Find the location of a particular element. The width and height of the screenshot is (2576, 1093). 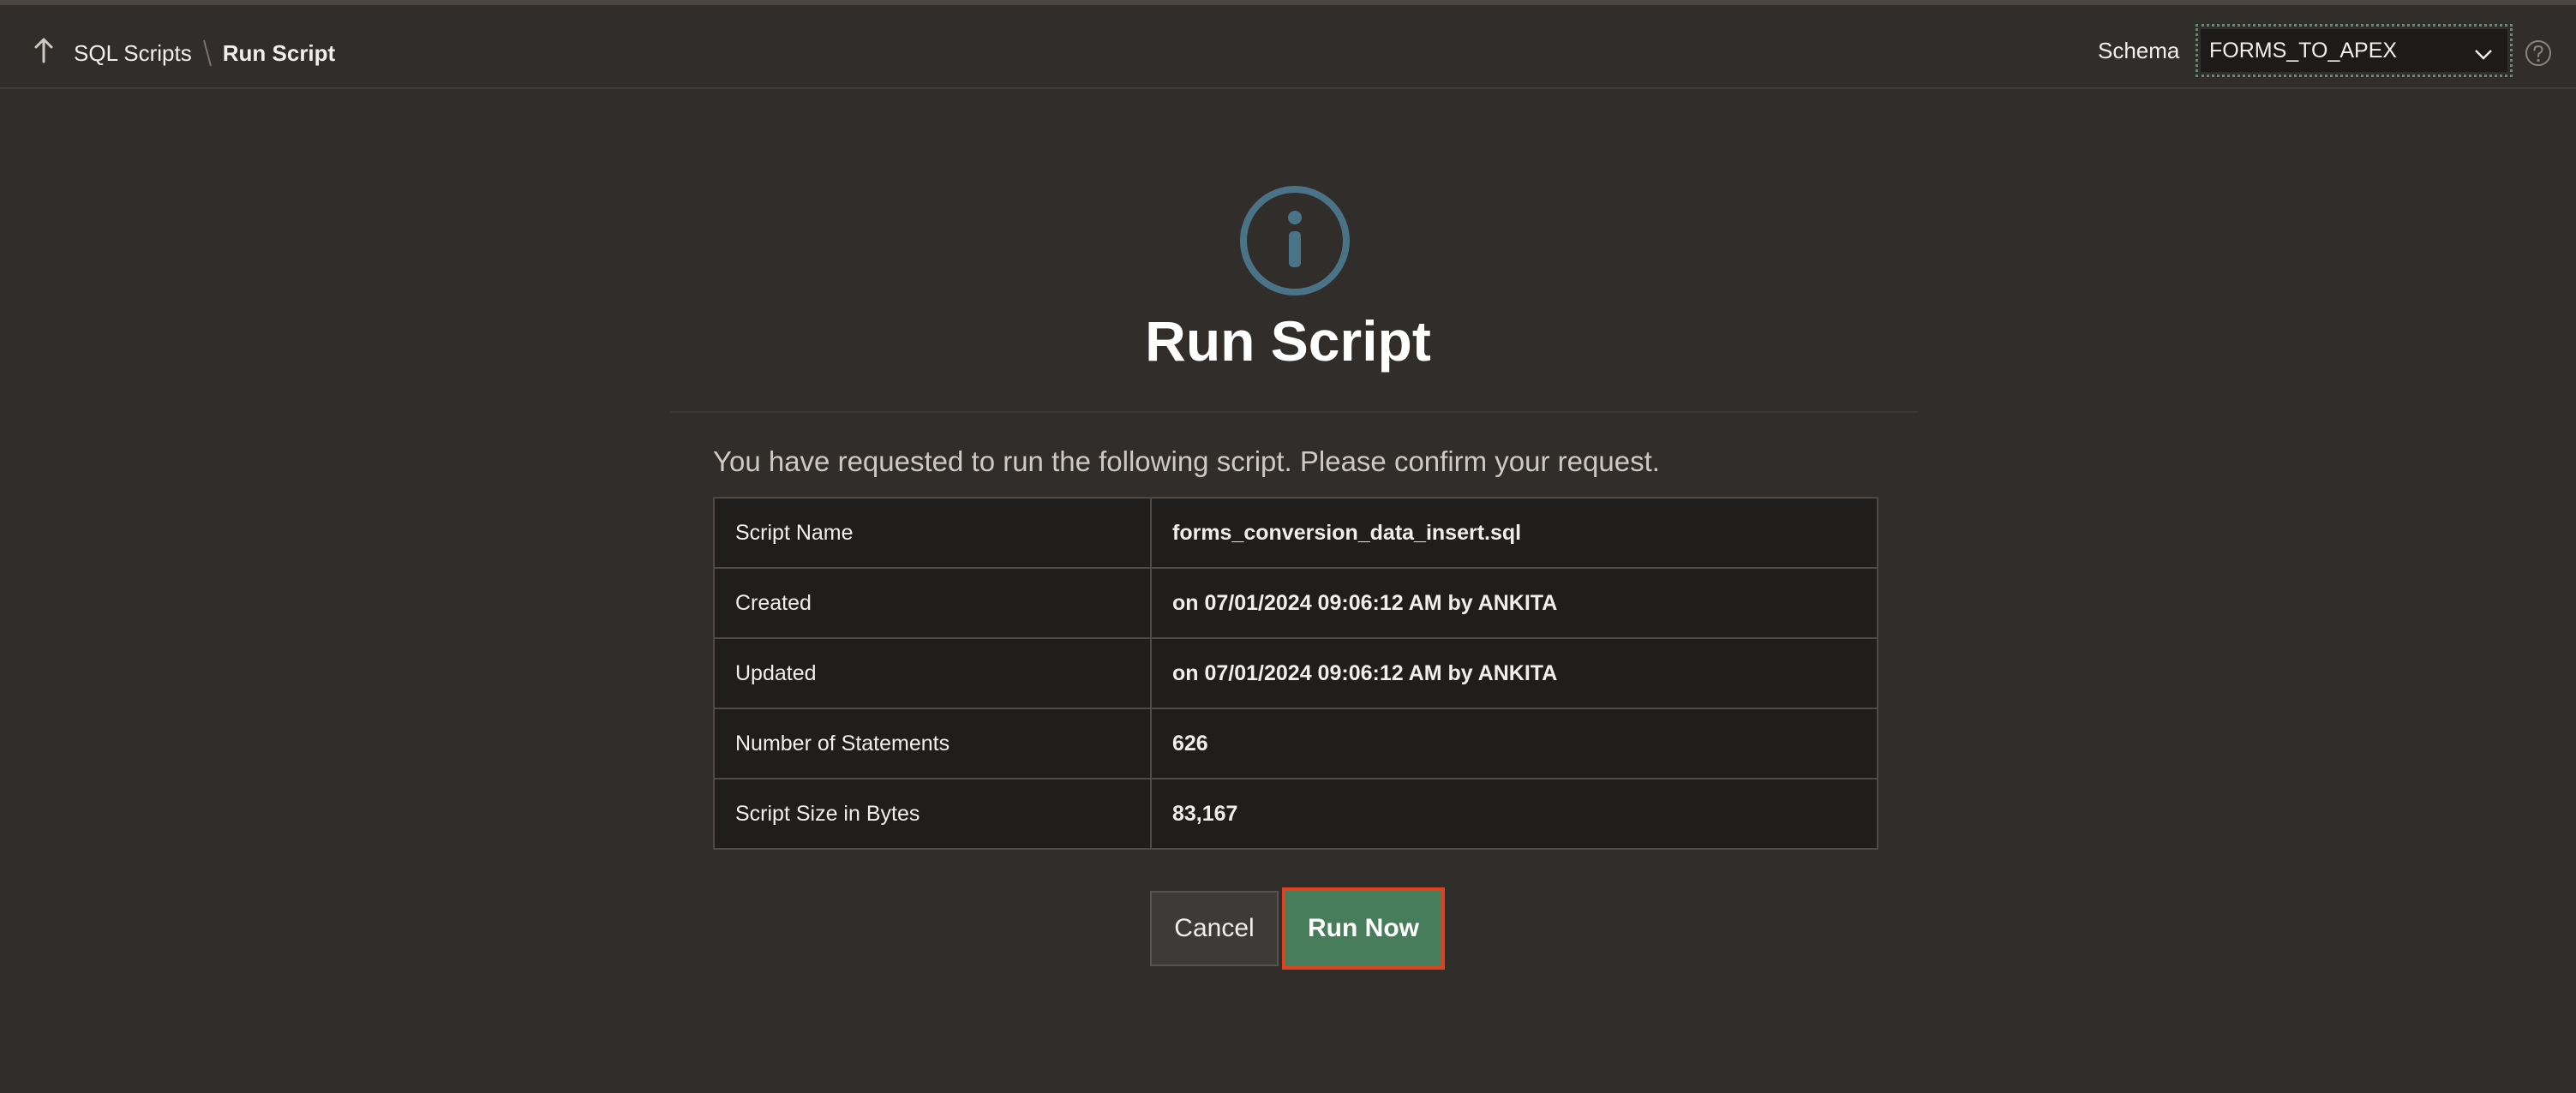

detail-value: 626 is located at coordinates (1514, 744).